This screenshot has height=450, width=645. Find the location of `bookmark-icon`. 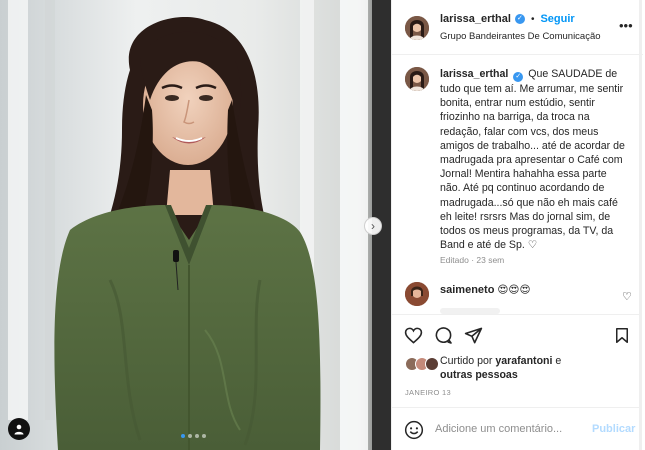

bookmark-icon is located at coordinates (622, 335).